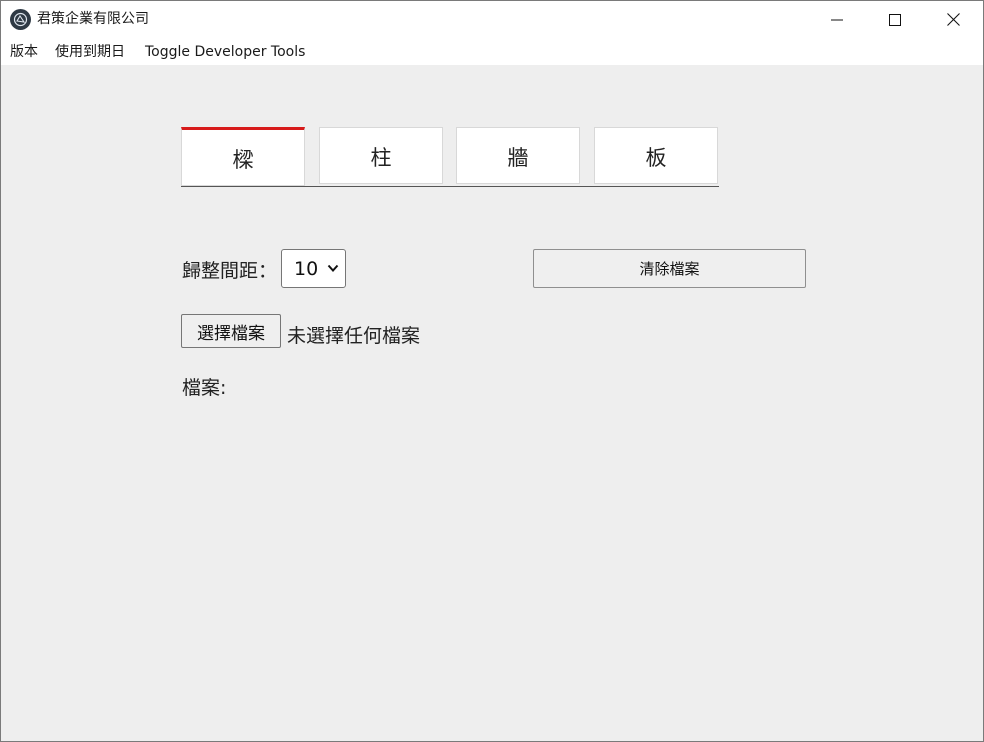 The height and width of the screenshot is (742, 984). What do you see at coordinates (204, 388) in the screenshot?
I see `files-label: 檔案:` at bounding box center [204, 388].